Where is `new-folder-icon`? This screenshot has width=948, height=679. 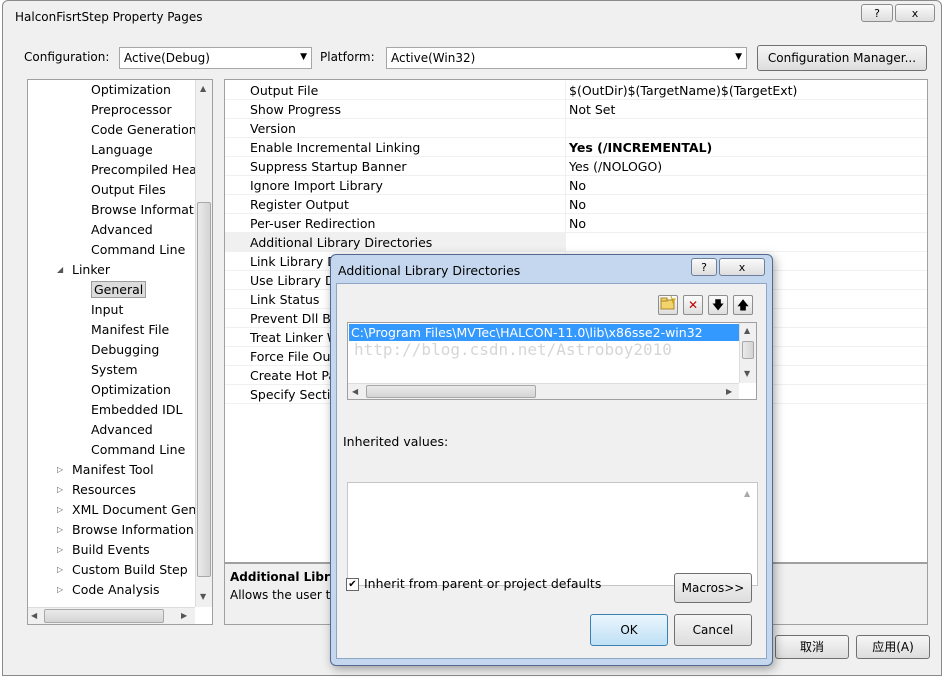 new-folder-icon is located at coordinates (668, 304).